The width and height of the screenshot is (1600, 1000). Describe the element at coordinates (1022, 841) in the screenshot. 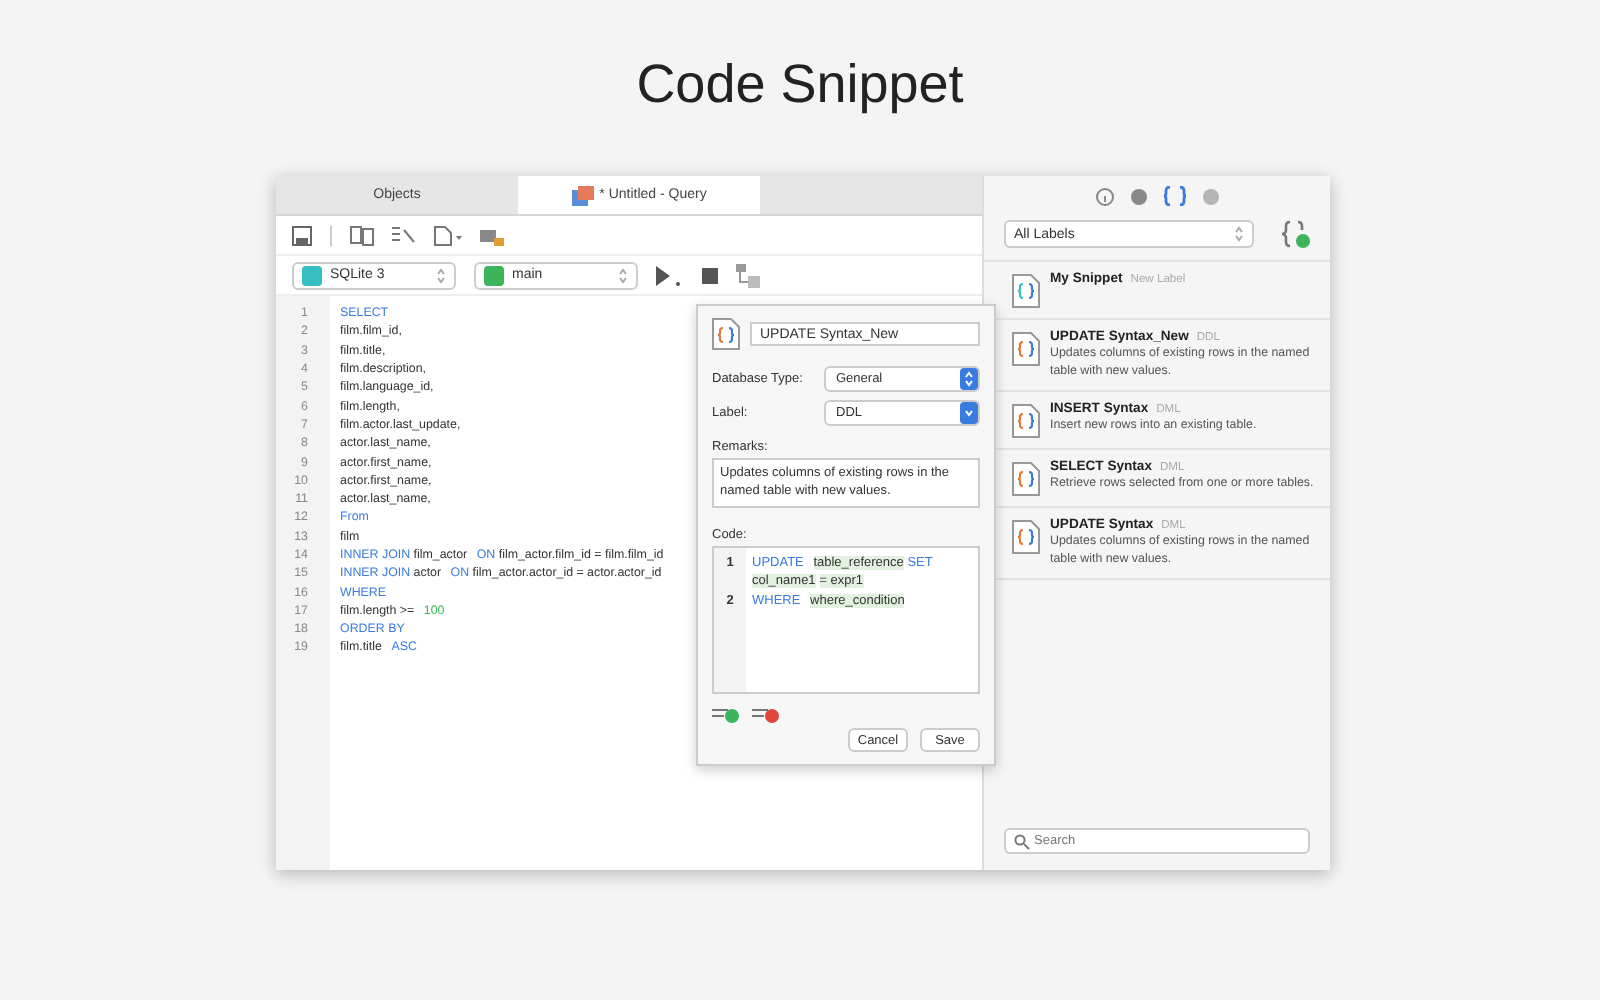

I see `search-icon` at that location.